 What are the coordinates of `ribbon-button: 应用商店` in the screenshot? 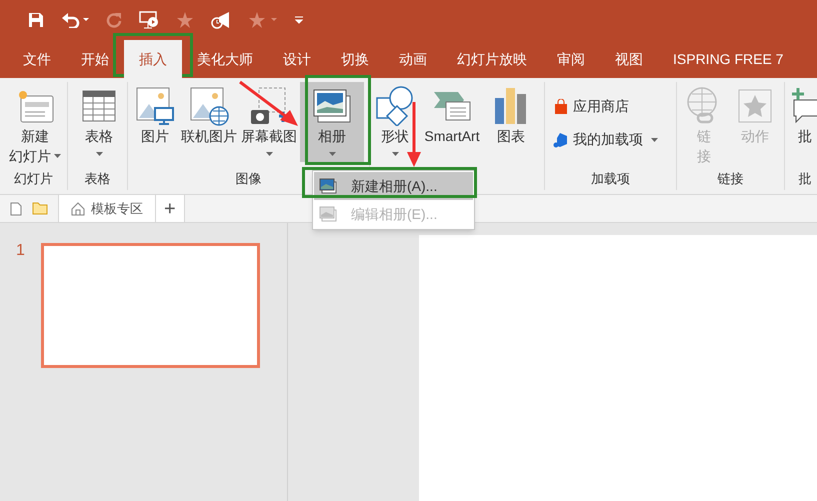 It's located at (591, 106).